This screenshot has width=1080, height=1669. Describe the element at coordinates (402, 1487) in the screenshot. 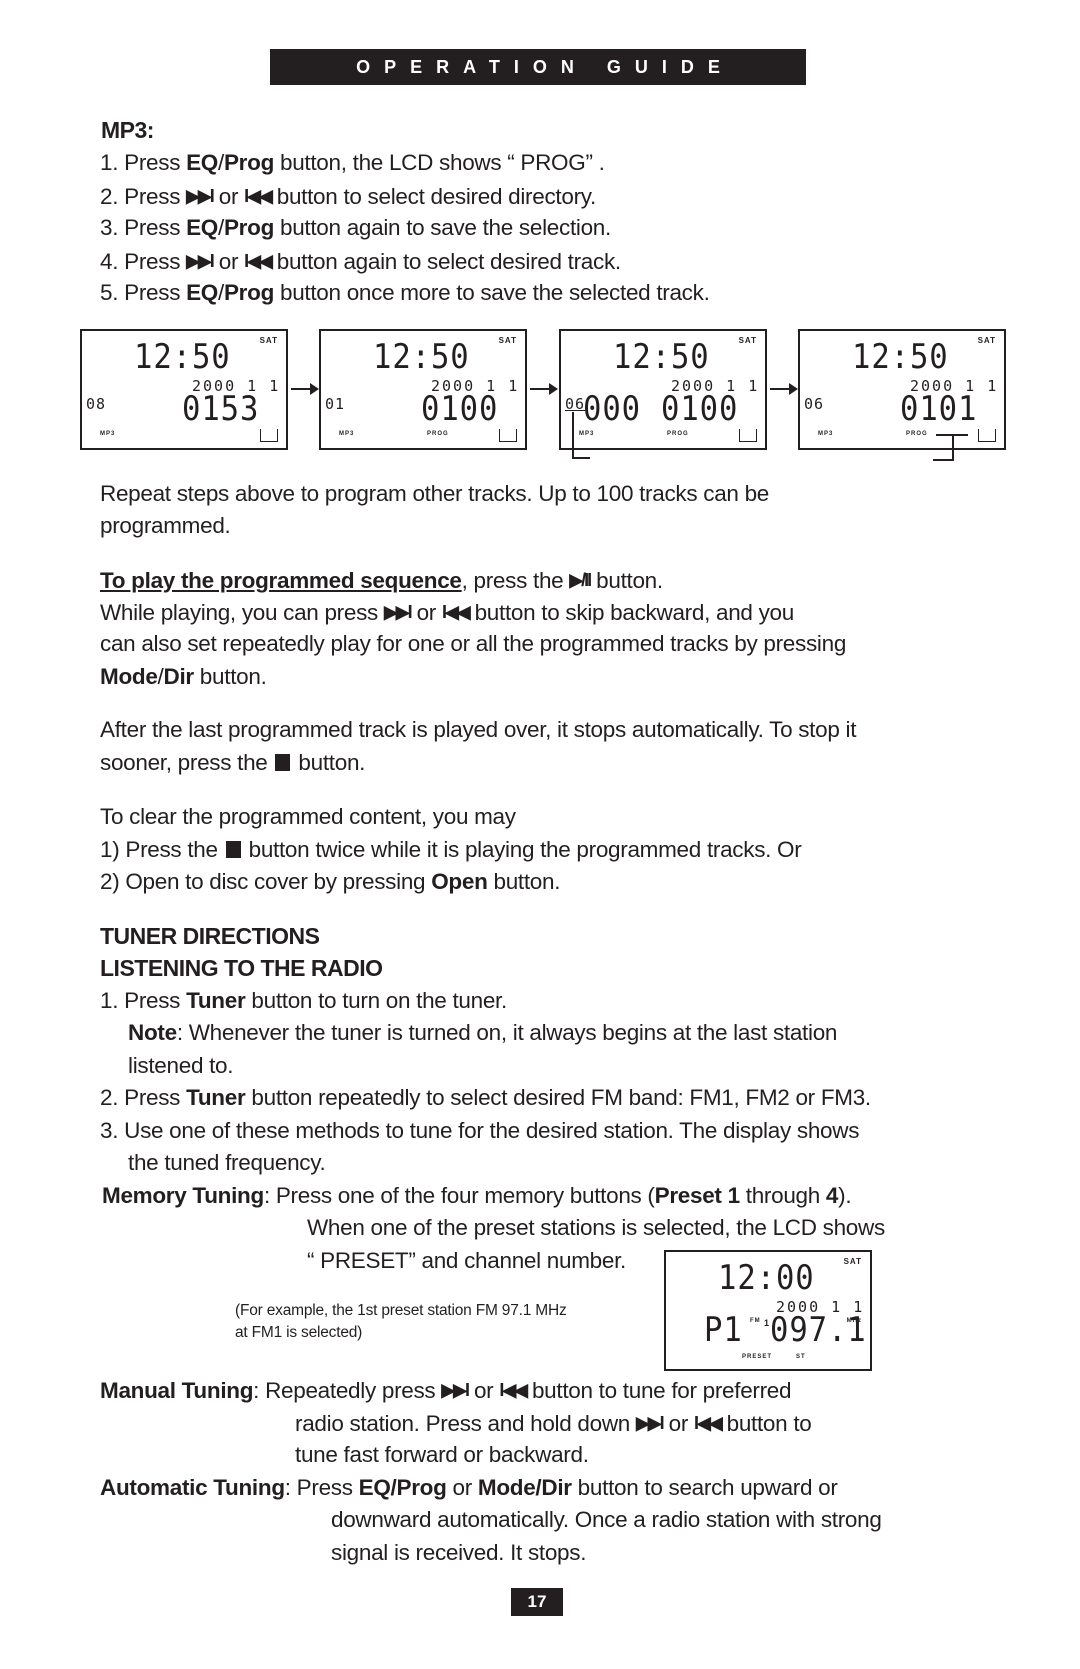

I see `eq-prog-label: EQ/Prog` at that location.